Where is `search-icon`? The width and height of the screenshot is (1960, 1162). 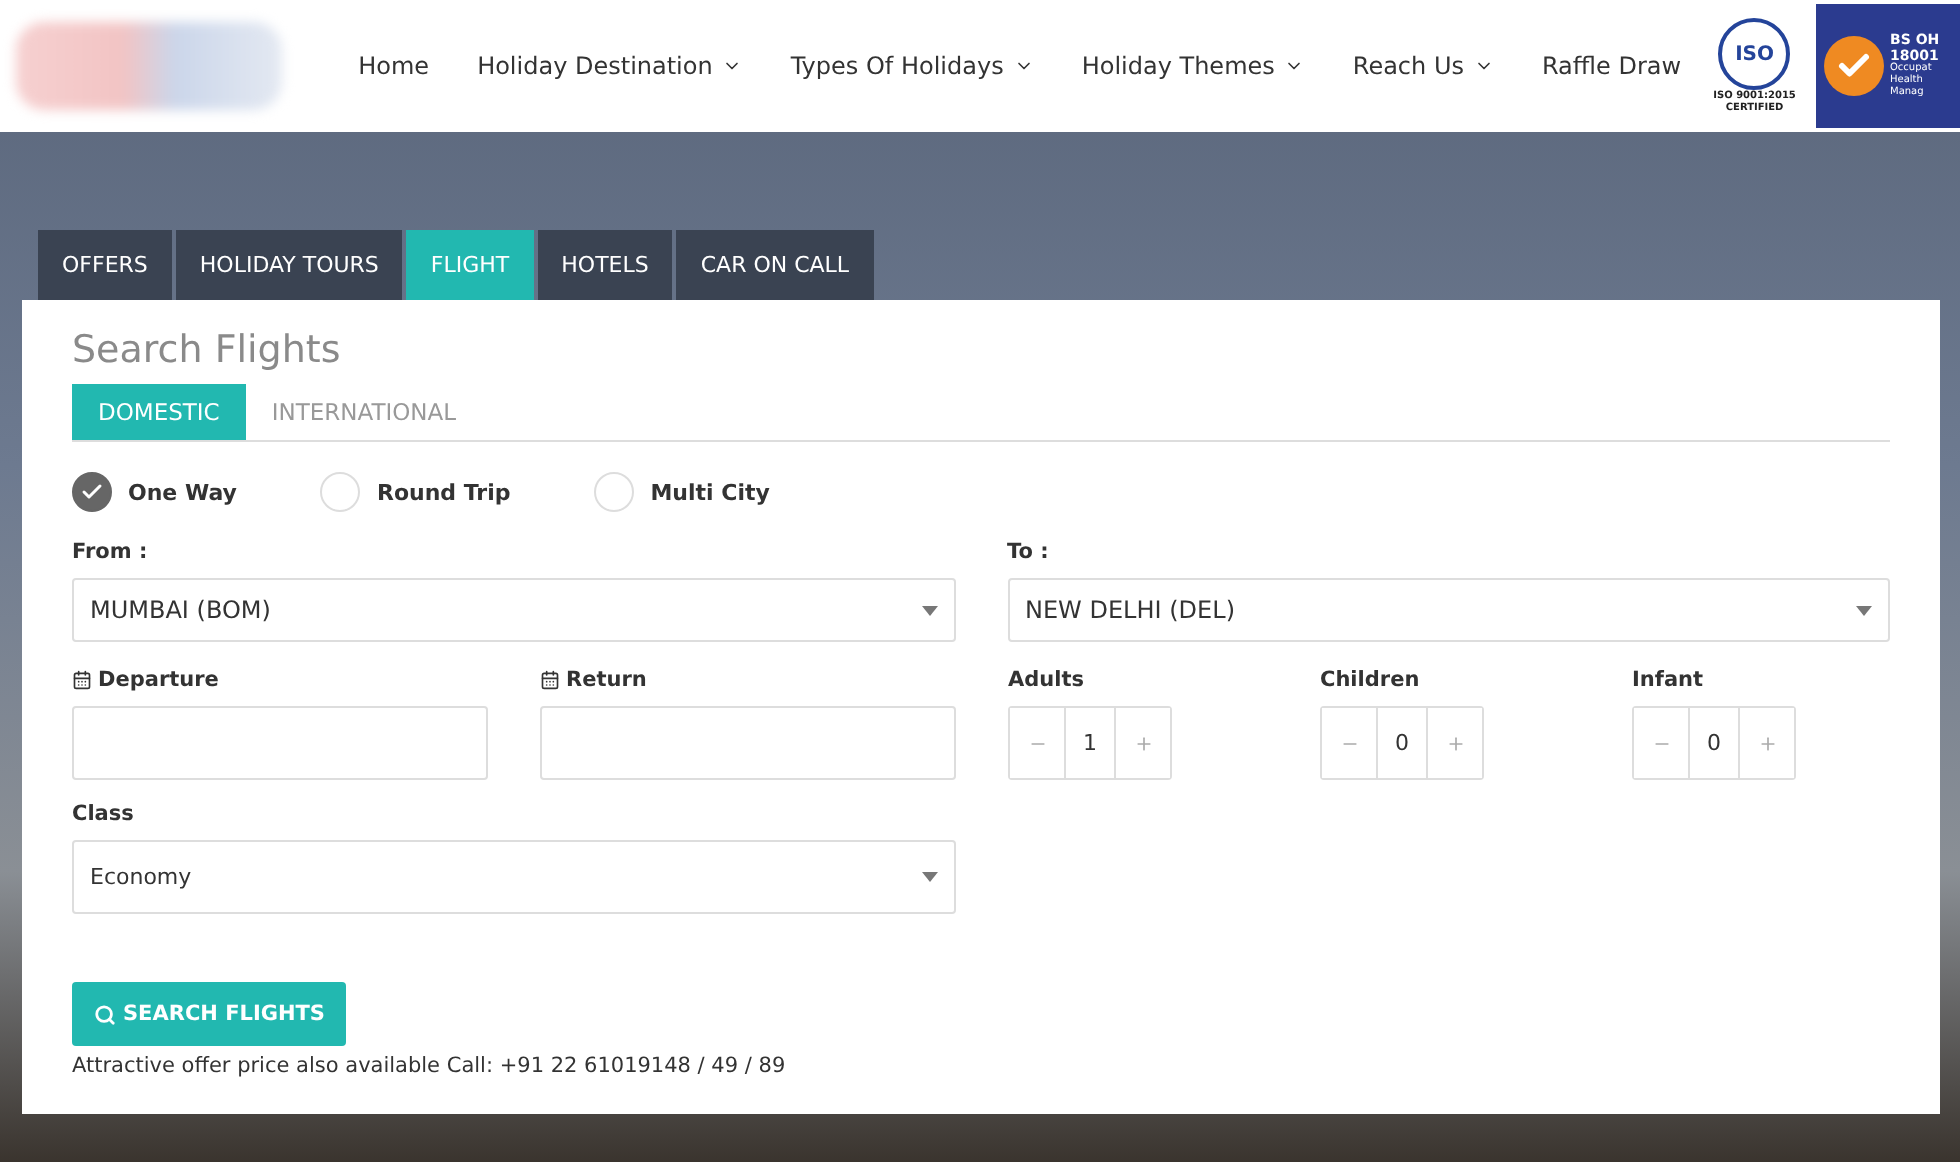 search-icon is located at coordinates (104, 1014).